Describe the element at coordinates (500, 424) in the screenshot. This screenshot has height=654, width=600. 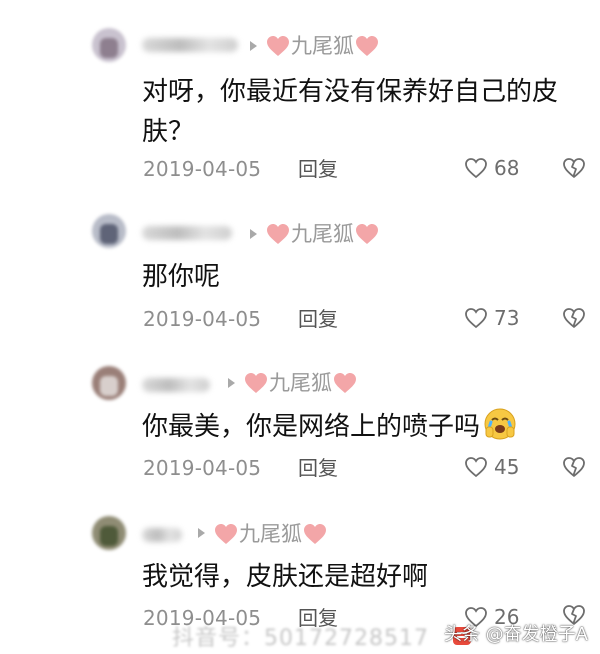
I see `crying-face-emoji-icon` at that location.